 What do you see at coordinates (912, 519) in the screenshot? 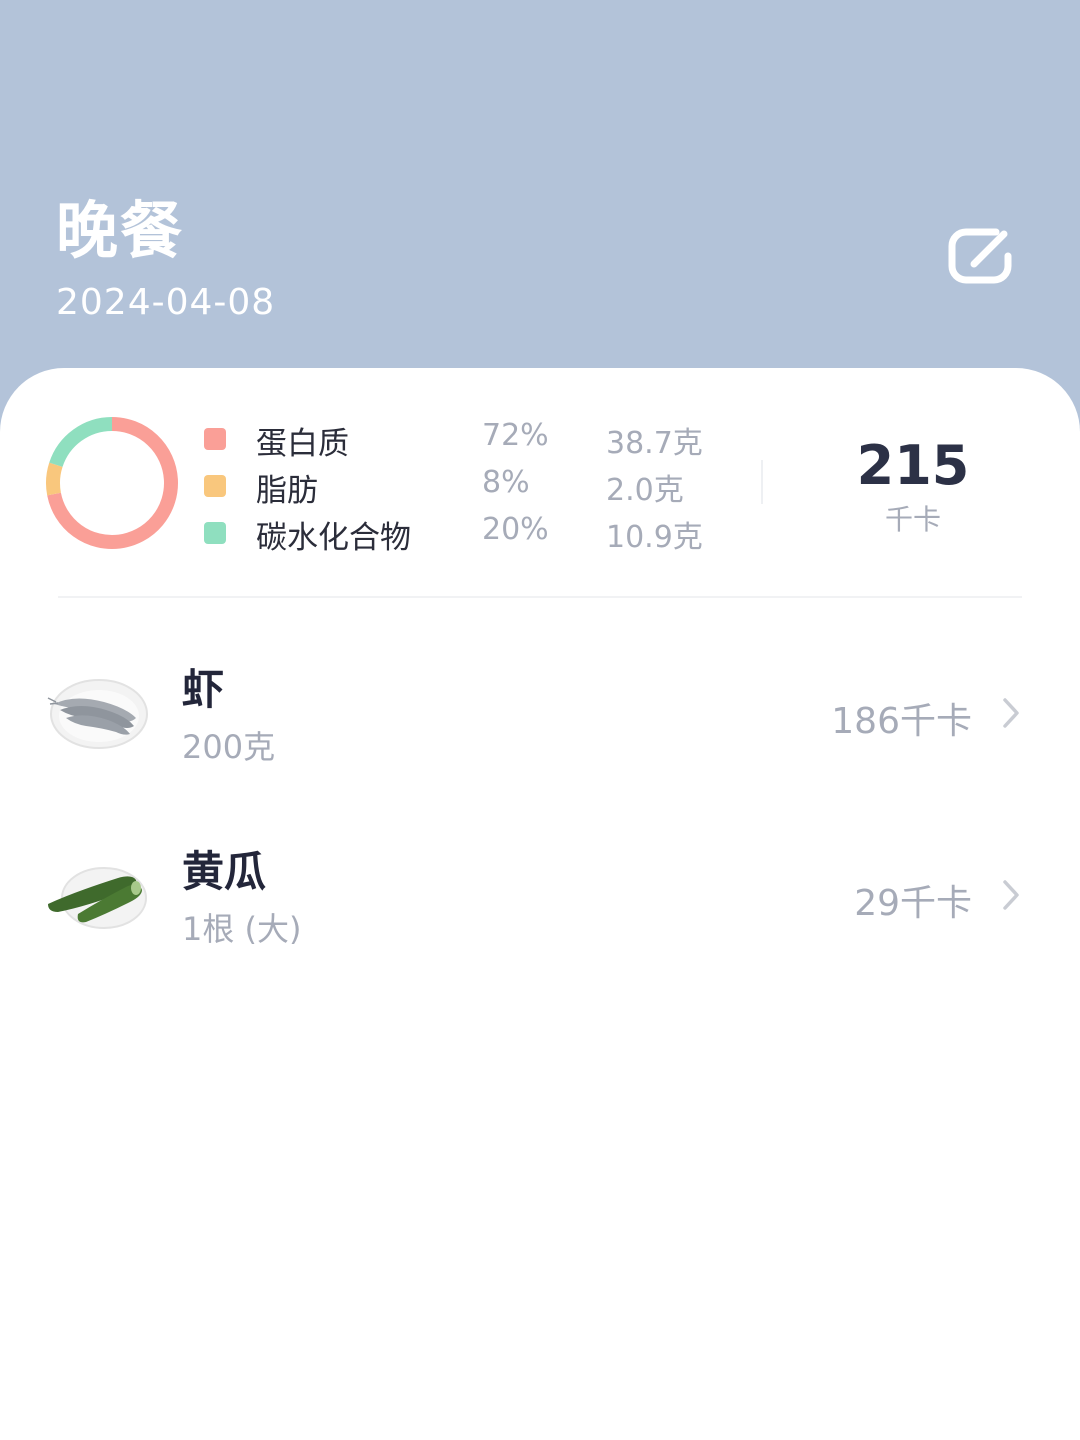
I see `calories-unit: 千卡` at bounding box center [912, 519].